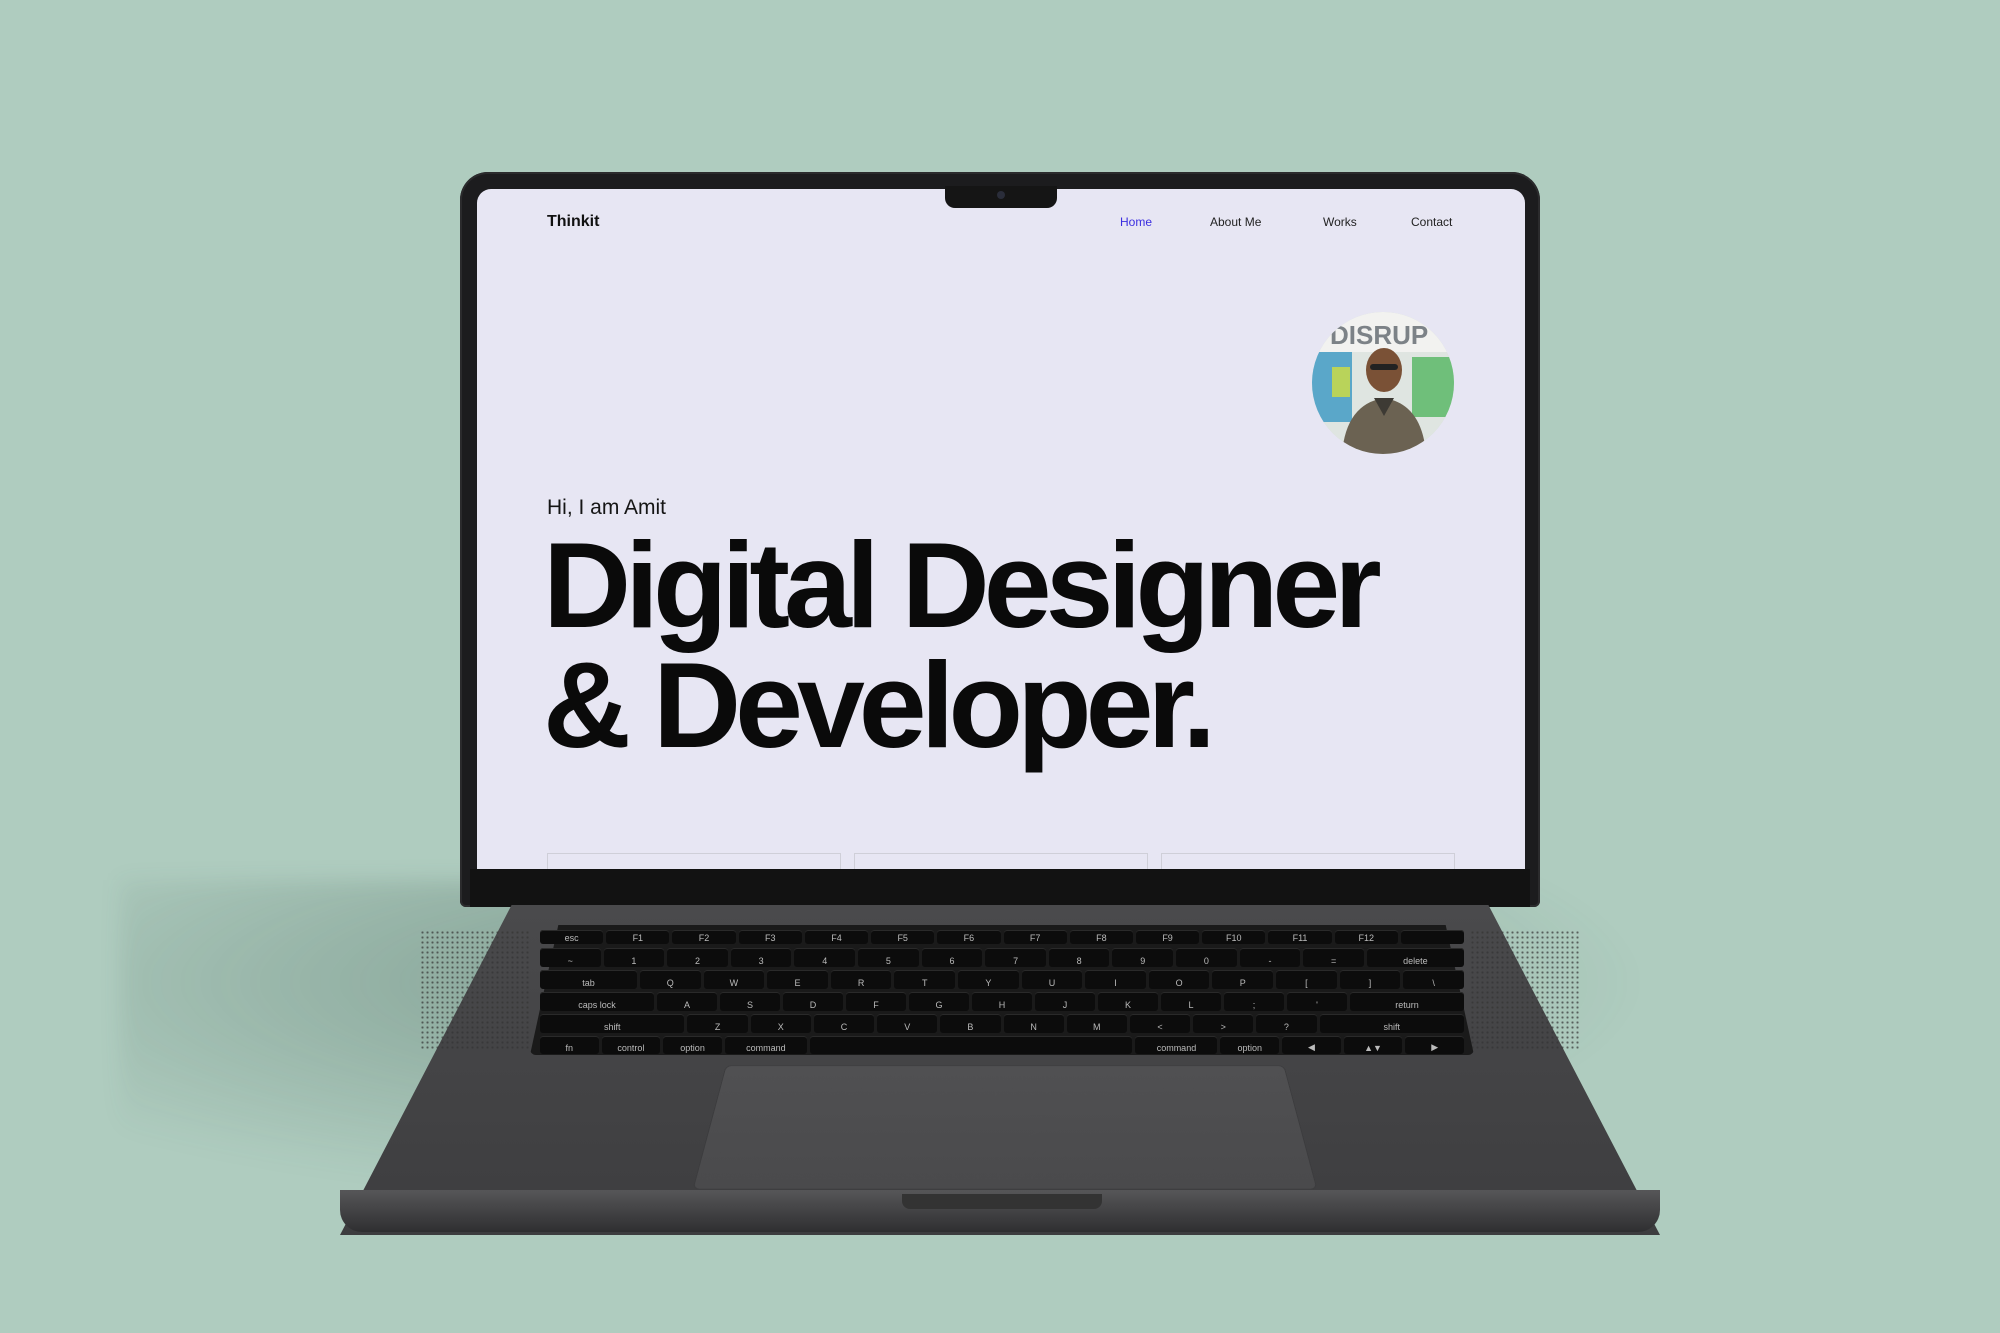  What do you see at coordinates (612, 1023) in the screenshot?
I see `left-shift-key: shift` at bounding box center [612, 1023].